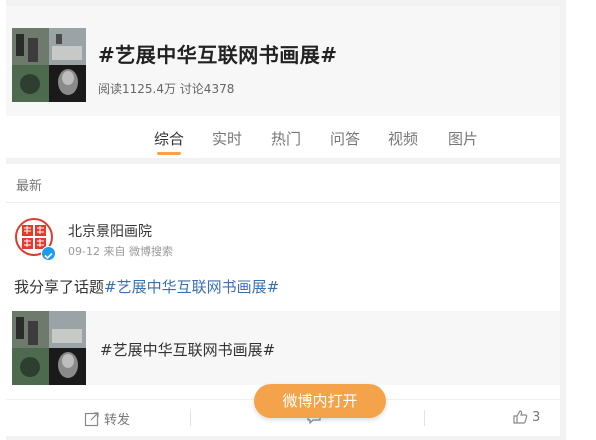  What do you see at coordinates (218, 55) in the screenshot?
I see `topic-title: #艺展中华互联网书画展#` at bounding box center [218, 55].